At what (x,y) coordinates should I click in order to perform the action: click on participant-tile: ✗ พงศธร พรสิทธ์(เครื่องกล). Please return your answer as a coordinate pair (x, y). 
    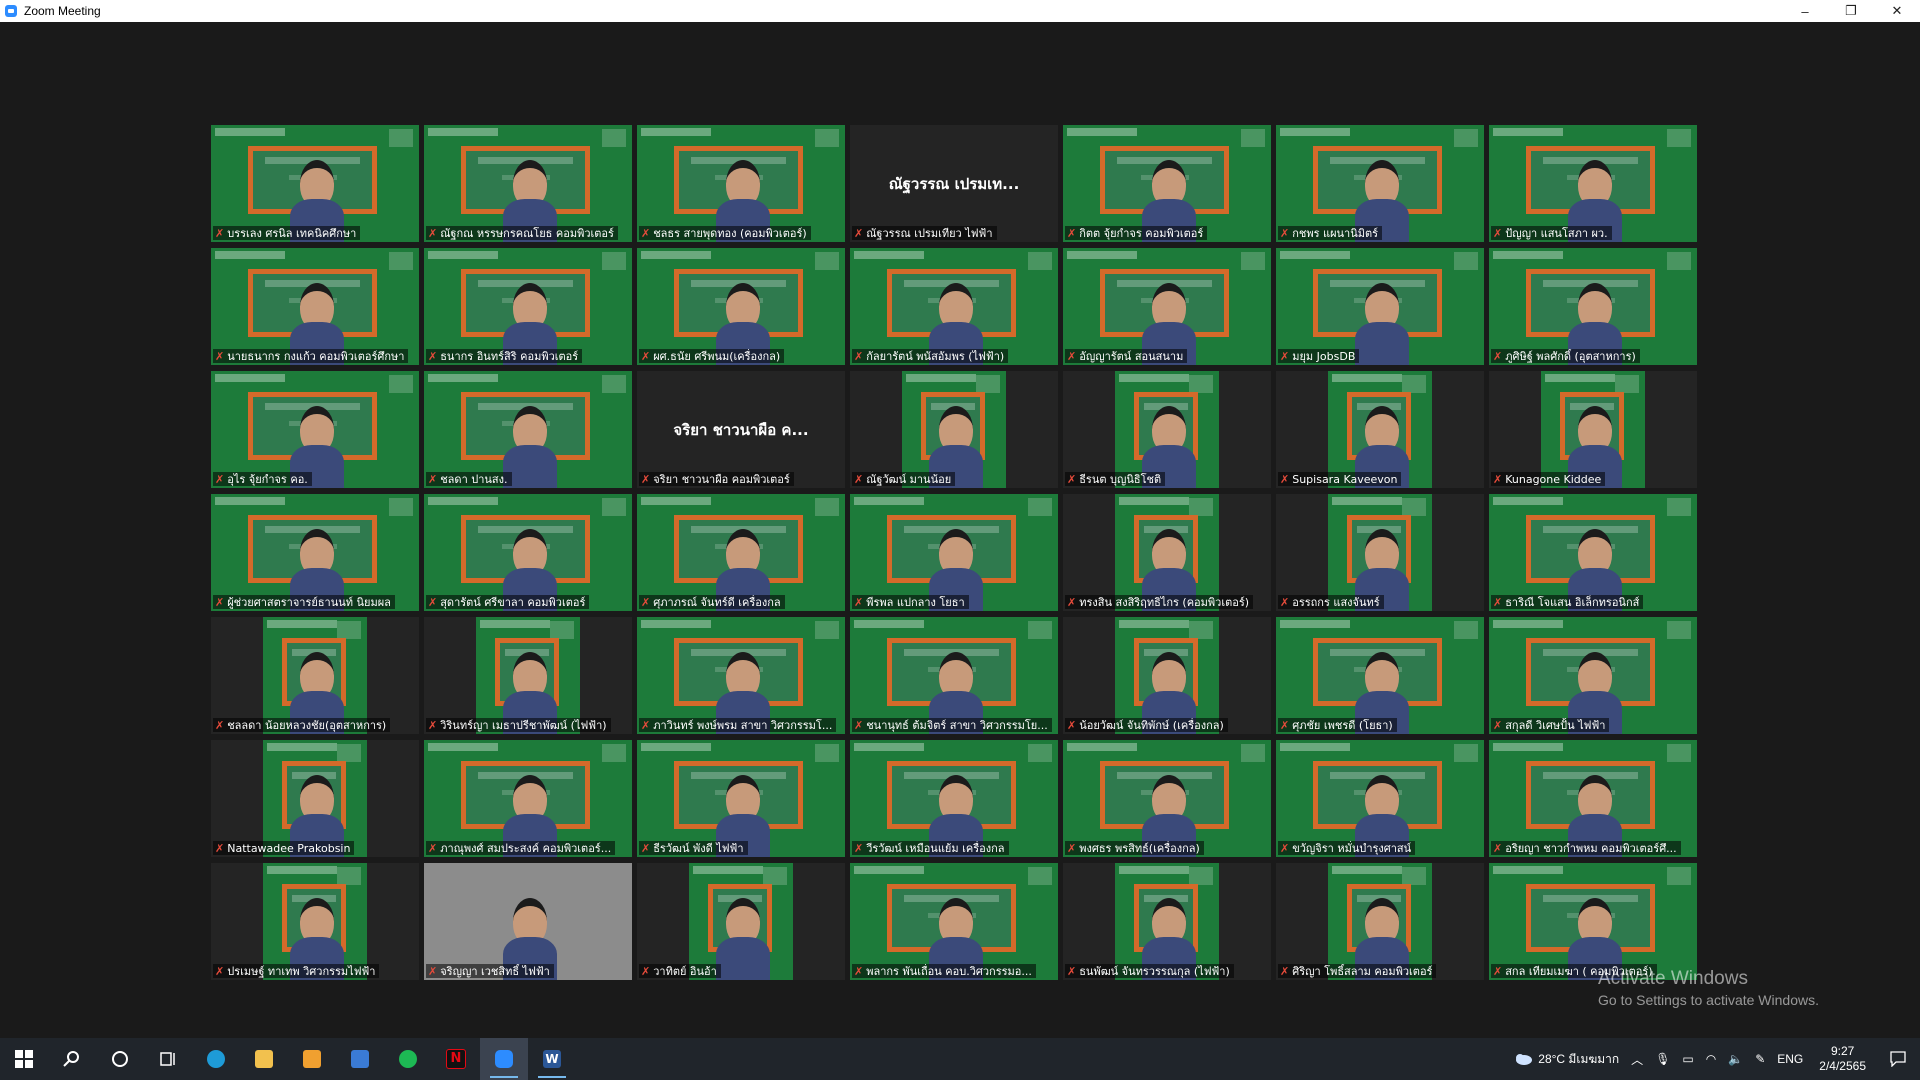
    Looking at the image, I should click on (1167, 798).